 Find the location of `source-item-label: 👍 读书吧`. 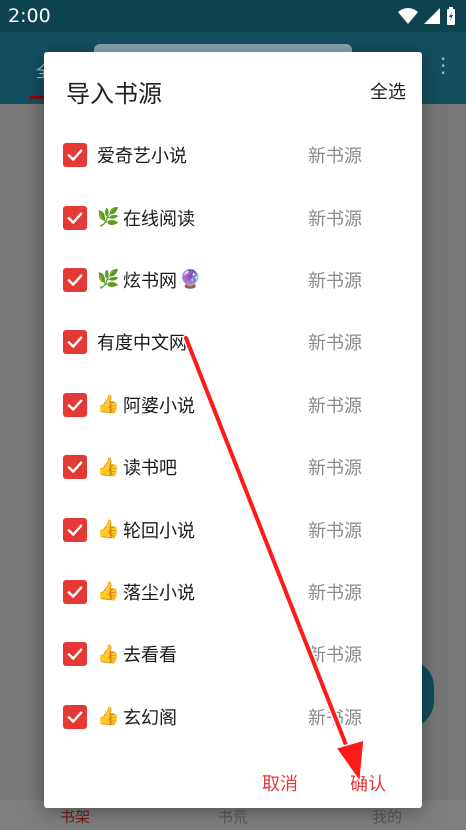

source-item-label: 👍 读书吧 is located at coordinates (137, 467).